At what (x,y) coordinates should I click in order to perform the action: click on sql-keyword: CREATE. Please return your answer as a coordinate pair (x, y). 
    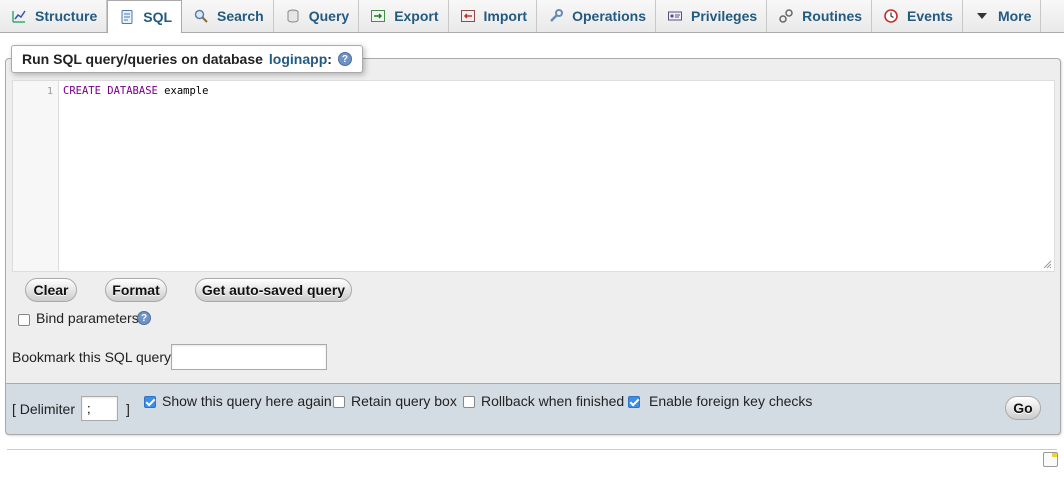
    Looking at the image, I should click on (82, 91).